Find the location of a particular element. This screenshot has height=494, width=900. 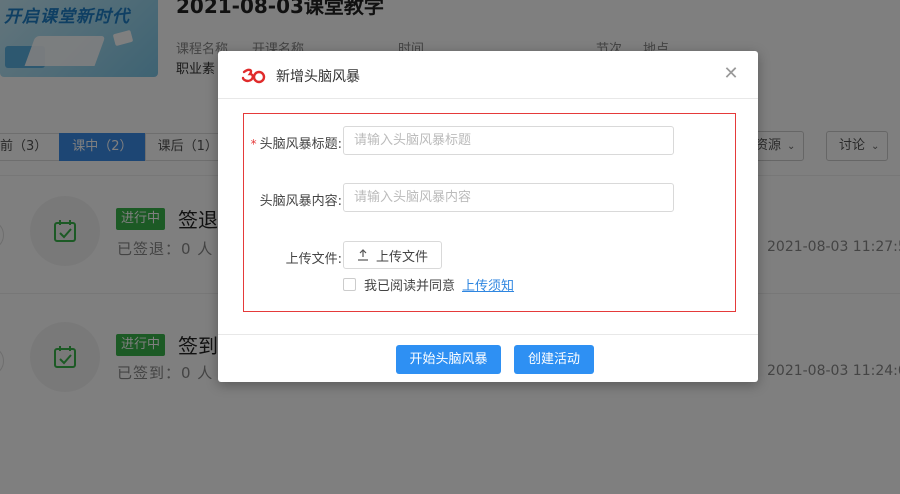

upload-field-label: 上传文件: is located at coordinates (313, 259).